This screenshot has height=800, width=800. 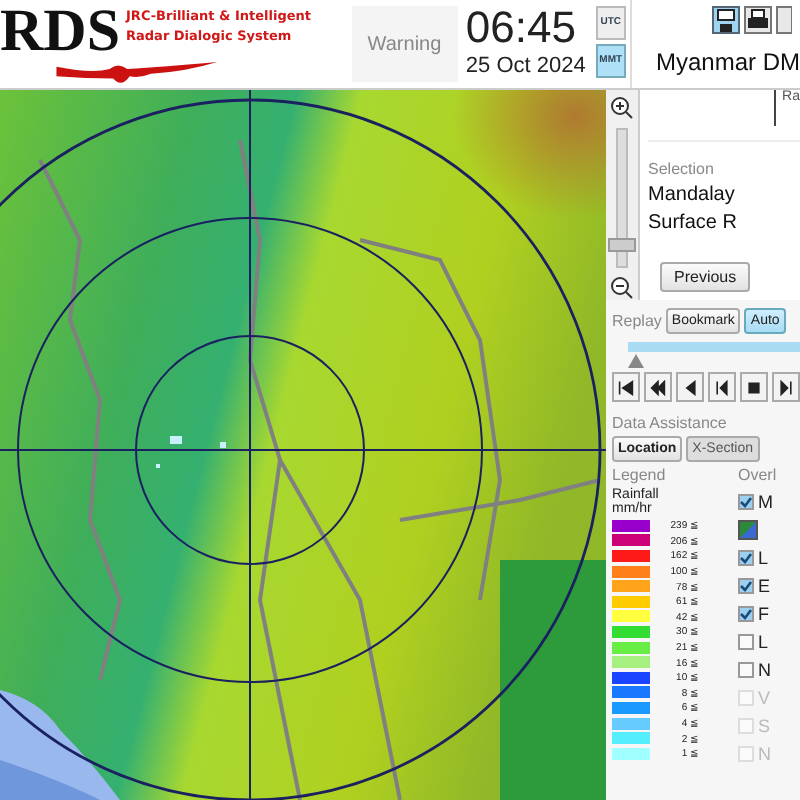 What do you see at coordinates (637, 321) in the screenshot?
I see `replay-label: Replay` at bounding box center [637, 321].